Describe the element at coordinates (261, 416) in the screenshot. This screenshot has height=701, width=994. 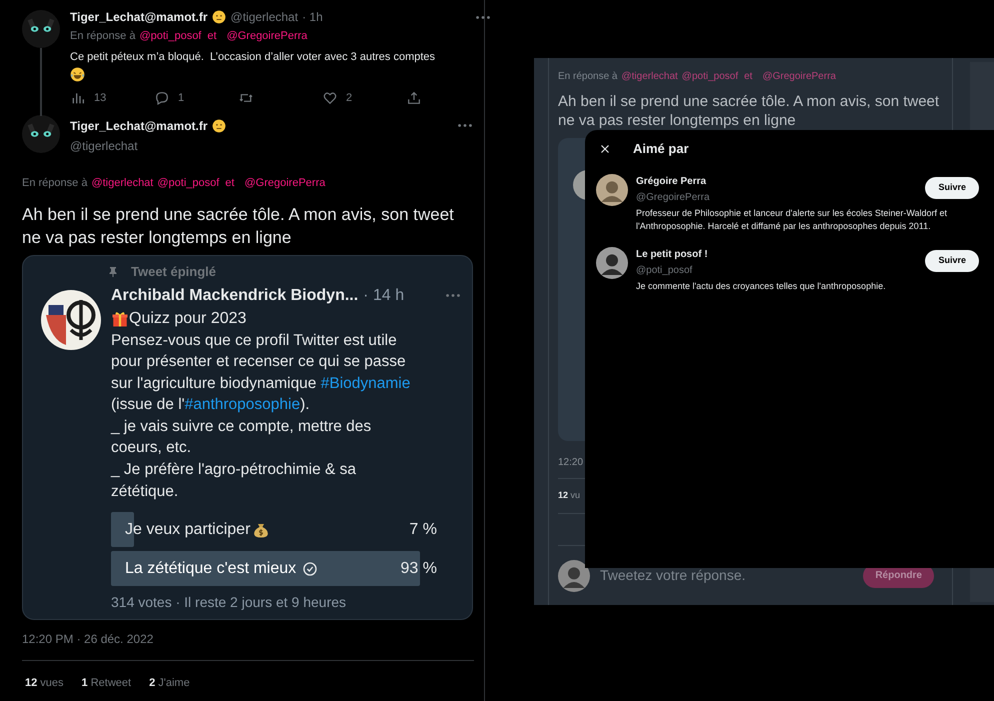
I see `tweet-text: Pensez-vous que ce profil Twitter est utile pour présenter et recenser ce qui se passe sur l'agriculture biodynamique #Biodynamie (issue de l'#anthroposophie). _ je vais suivre ce compte, mettre des coeurs, etc. _ Je préfère l'agro-pétrochimie & sa zététique.` at that location.